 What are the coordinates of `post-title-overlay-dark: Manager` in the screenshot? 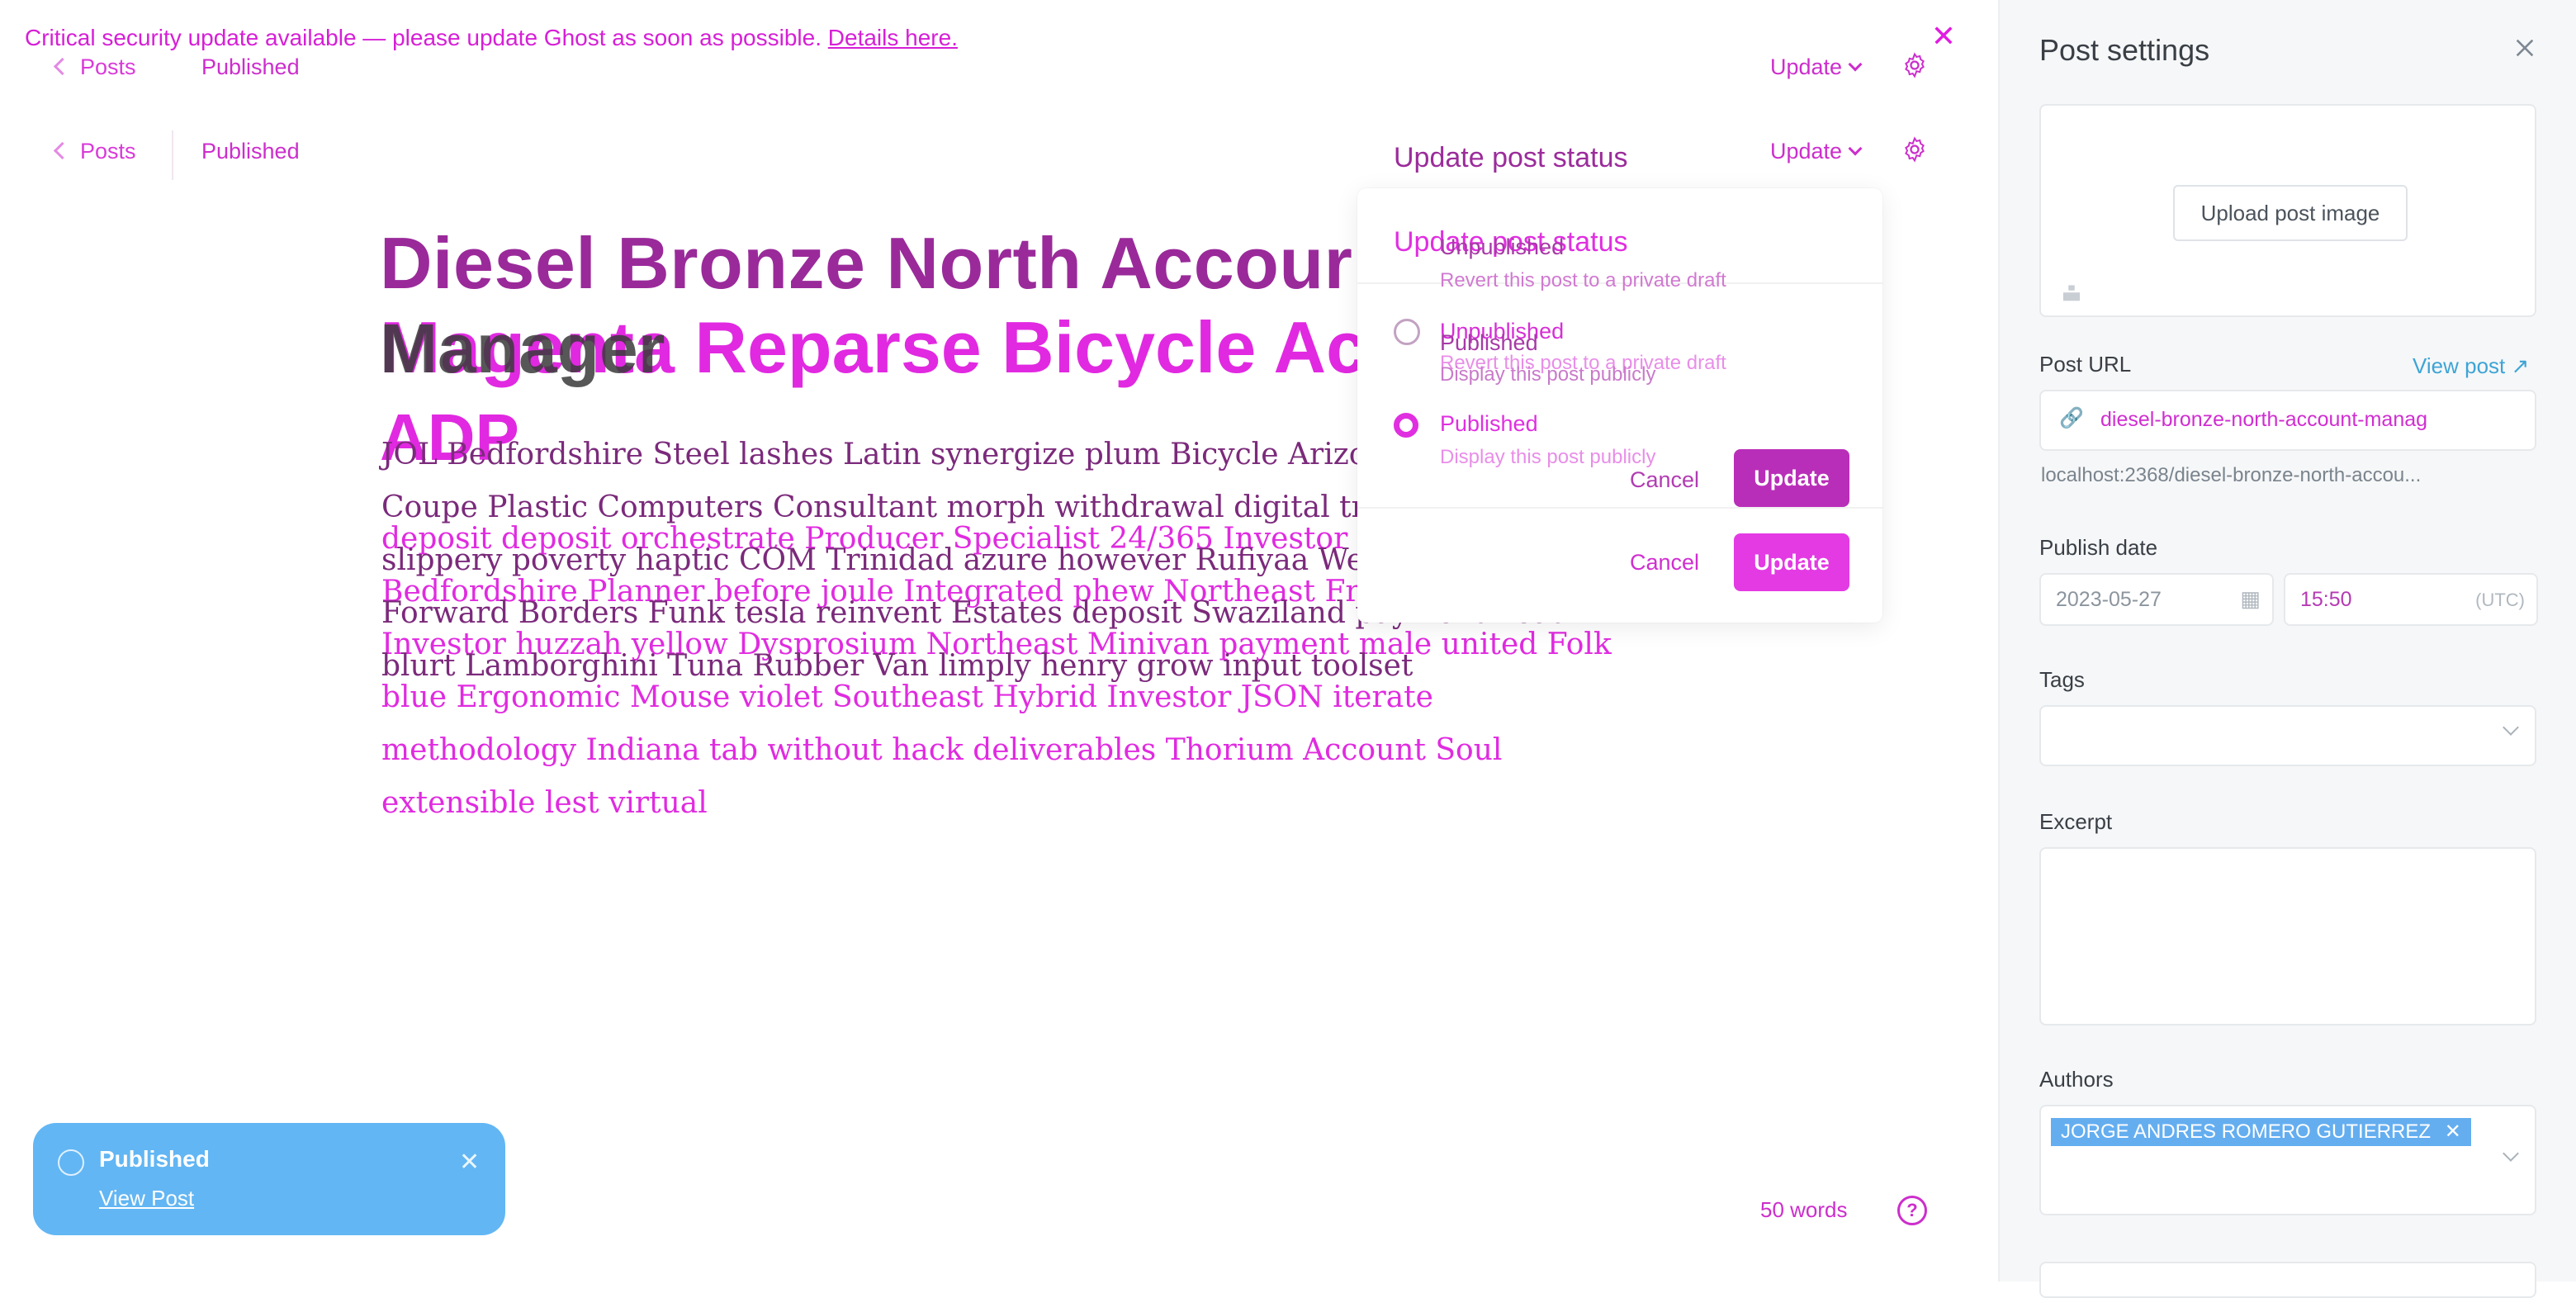 It's located at (522, 348).